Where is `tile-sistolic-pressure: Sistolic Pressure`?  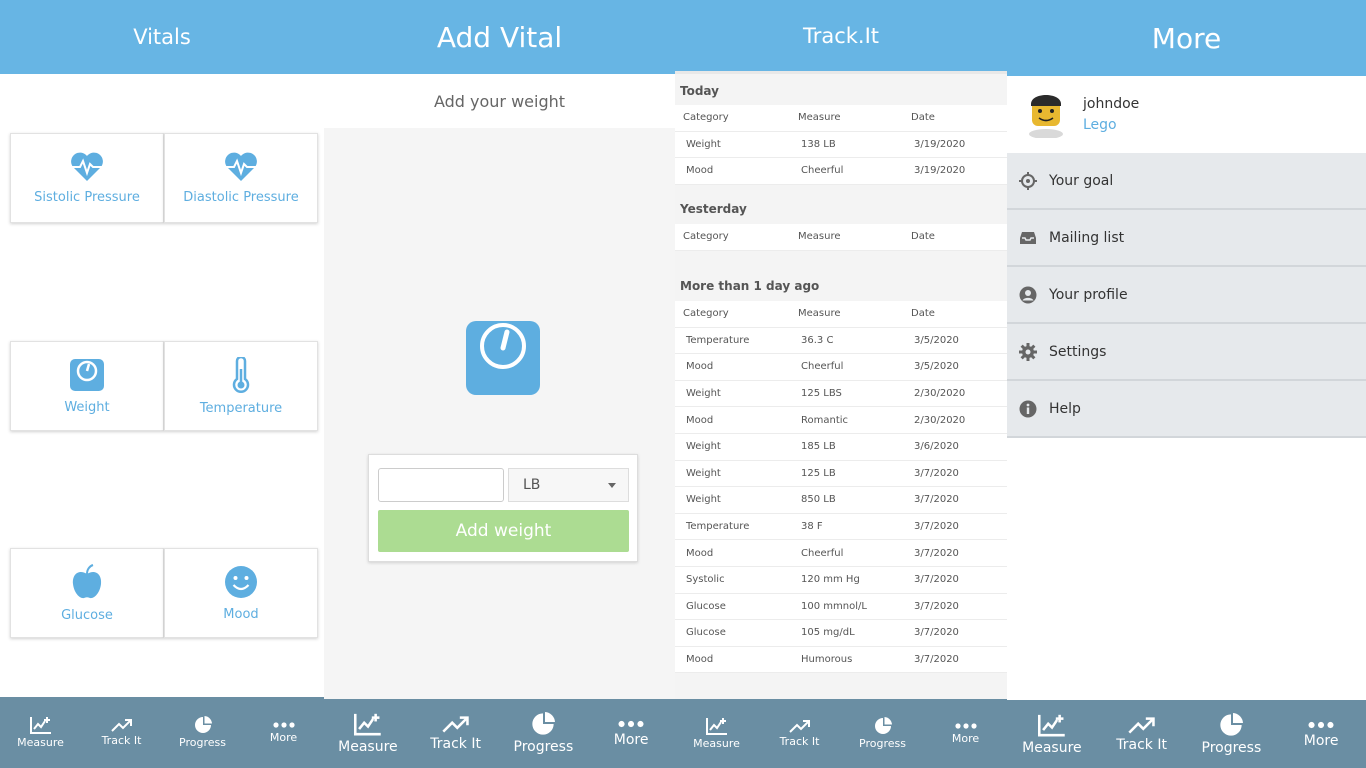 tile-sistolic-pressure: Sistolic Pressure is located at coordinates (87, 178).